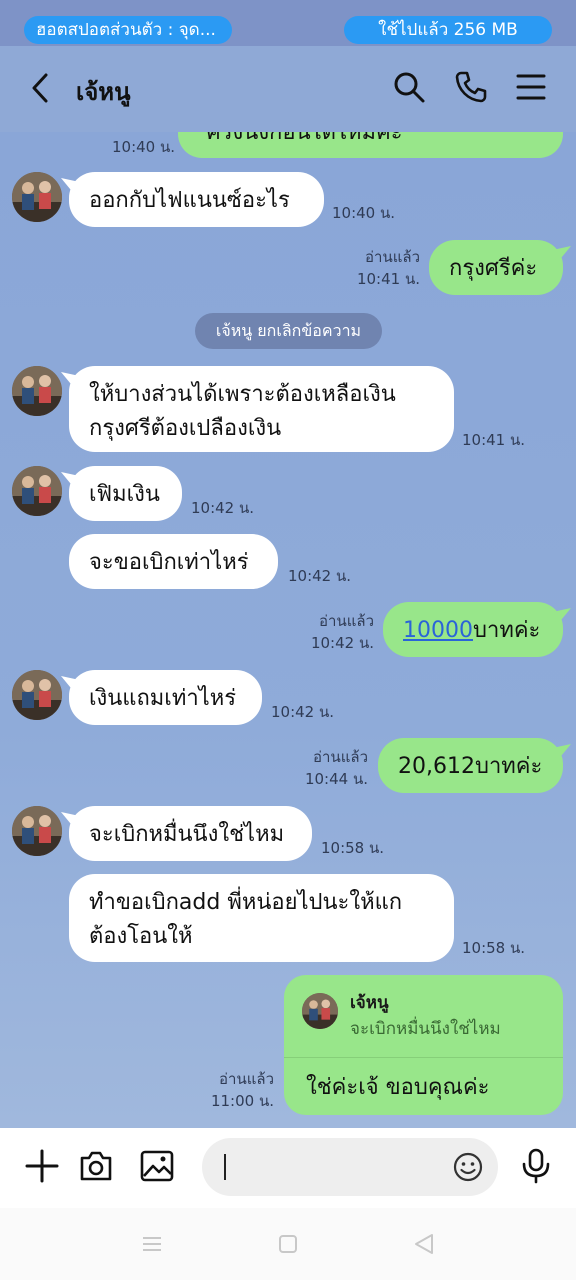 This screenshot has height=1280, width=576. Describe the element at coordinates (304, 138) in the screenshot. I see `message-text: ครึ่งนึงก่อนได้ไหมคะ` at that location.